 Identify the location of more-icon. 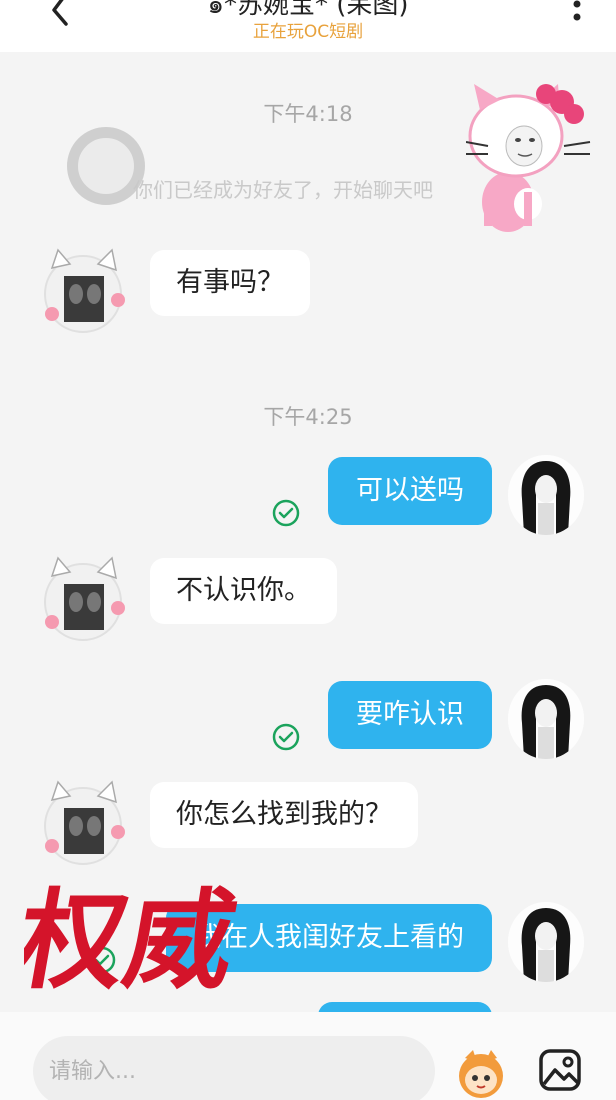
(577, 15).